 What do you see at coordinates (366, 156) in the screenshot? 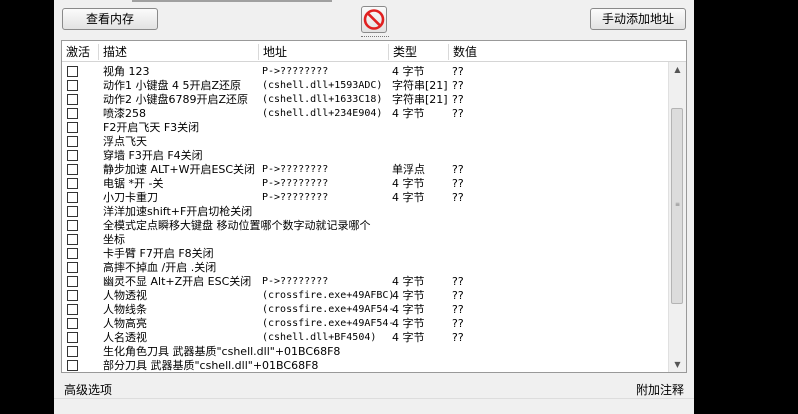
I see `table-row: 穿墙 F3开启 F4关闭` at bounding box center [366, 156].